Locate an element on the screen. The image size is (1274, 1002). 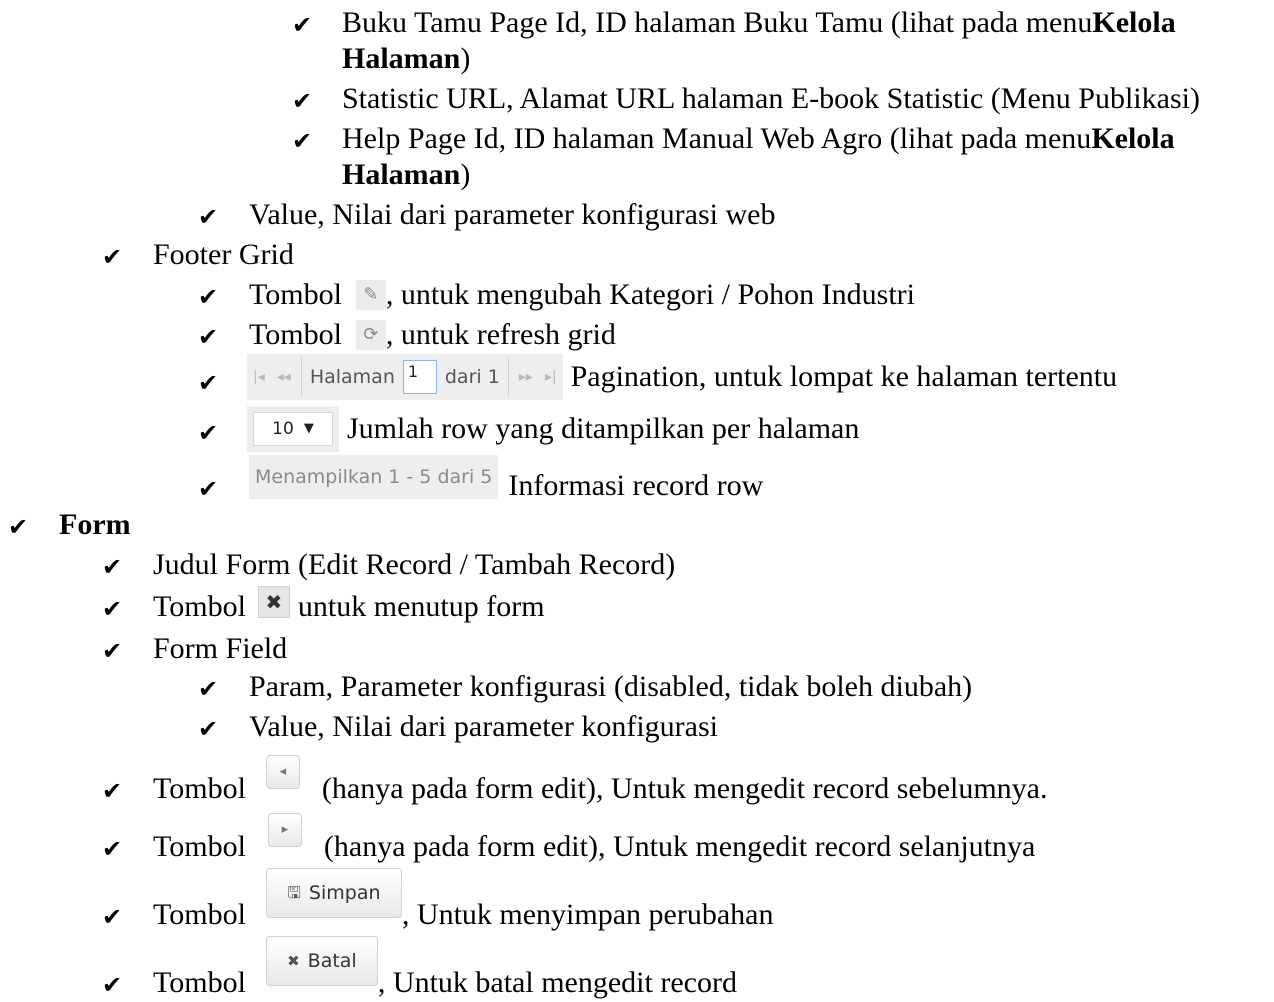
prev-record-button: ◂ is located at coordinates (282, 772).